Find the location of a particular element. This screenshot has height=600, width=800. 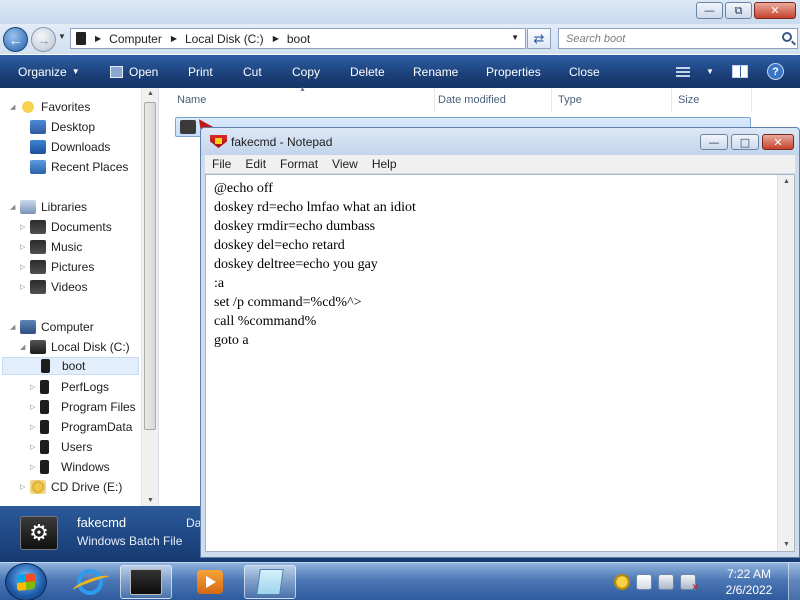

gear-icon: ⚙ is located at coordinates (39, 533).